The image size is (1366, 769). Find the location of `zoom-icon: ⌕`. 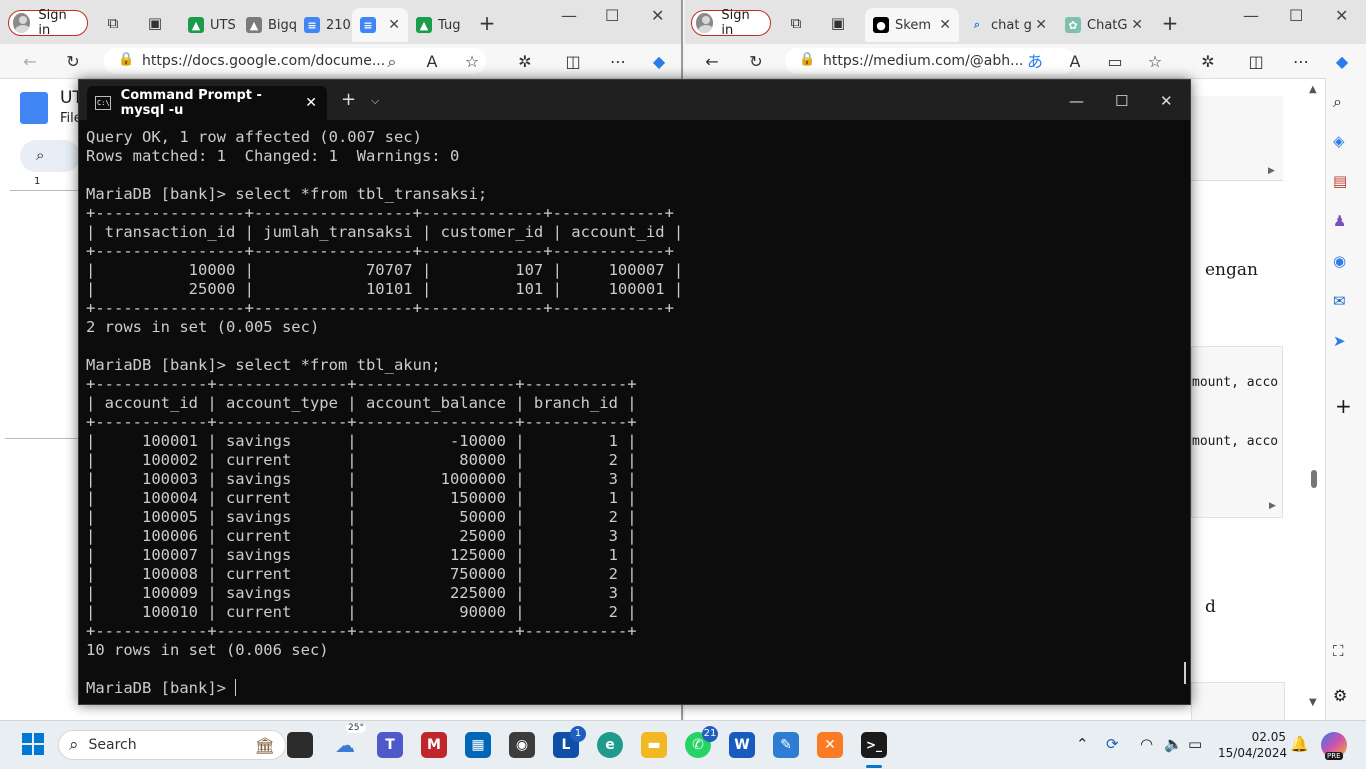

zoom-icon: ⌕ is located at coordinates (392, 62).